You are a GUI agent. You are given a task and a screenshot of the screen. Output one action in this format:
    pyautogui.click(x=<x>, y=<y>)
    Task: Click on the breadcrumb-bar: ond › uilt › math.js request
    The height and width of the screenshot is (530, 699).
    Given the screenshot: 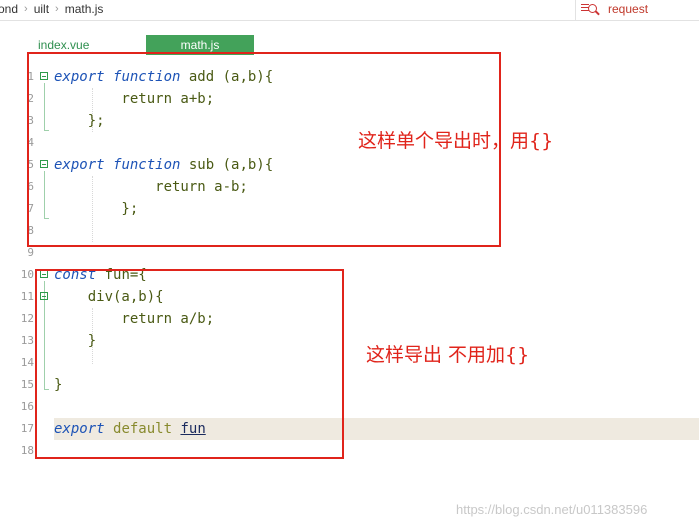 What is the action you would take?
    pyautogui.click(x=349, y=10)
    